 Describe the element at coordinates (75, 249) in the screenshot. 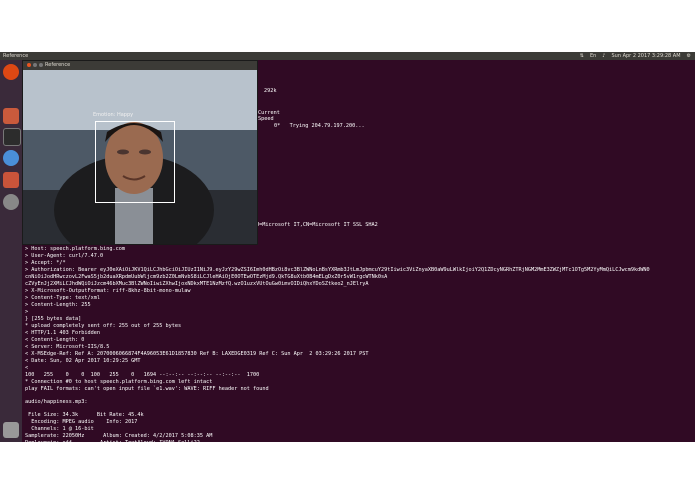

I see `terminal-line: > Host: speech.platform.bing.com` at that location.